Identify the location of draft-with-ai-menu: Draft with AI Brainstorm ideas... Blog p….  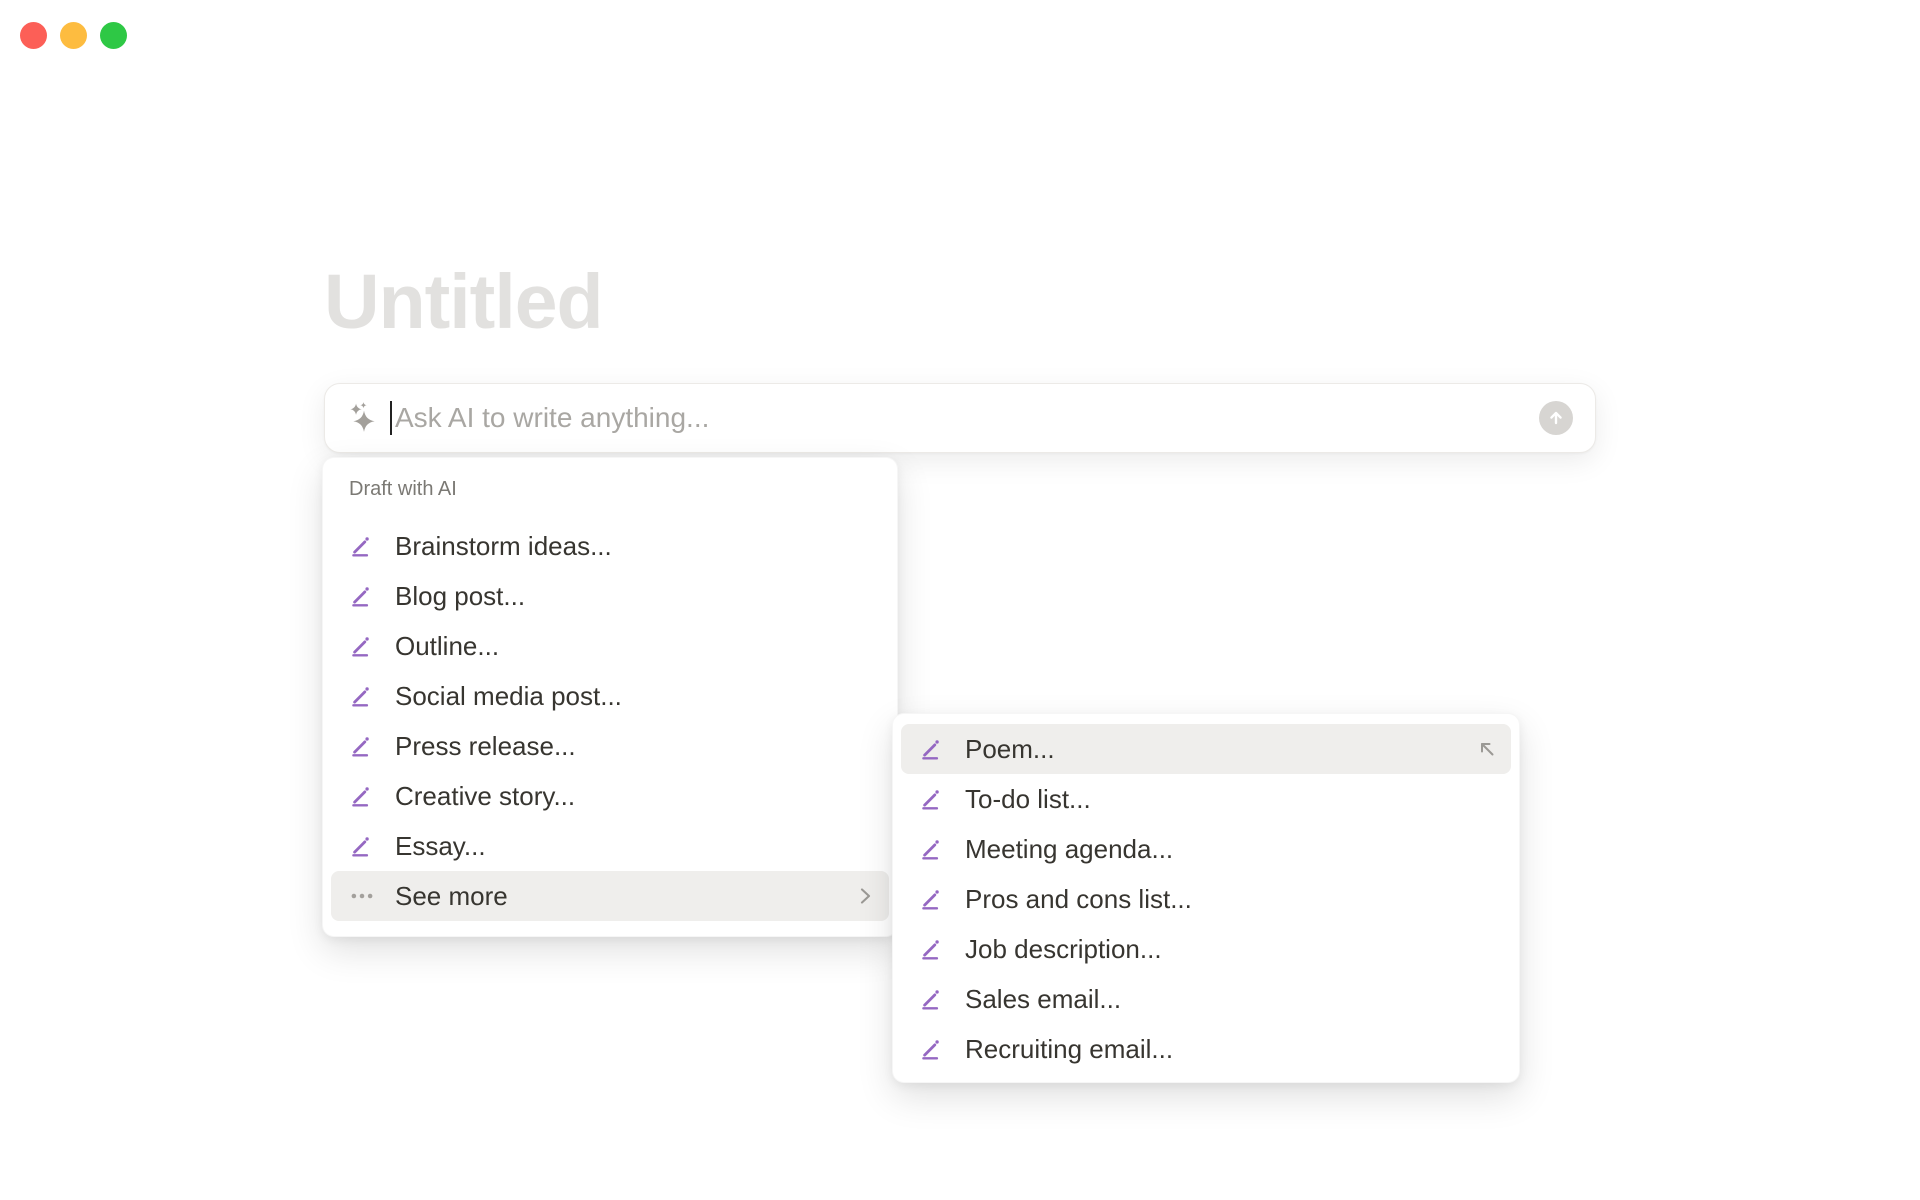
(610, 697).